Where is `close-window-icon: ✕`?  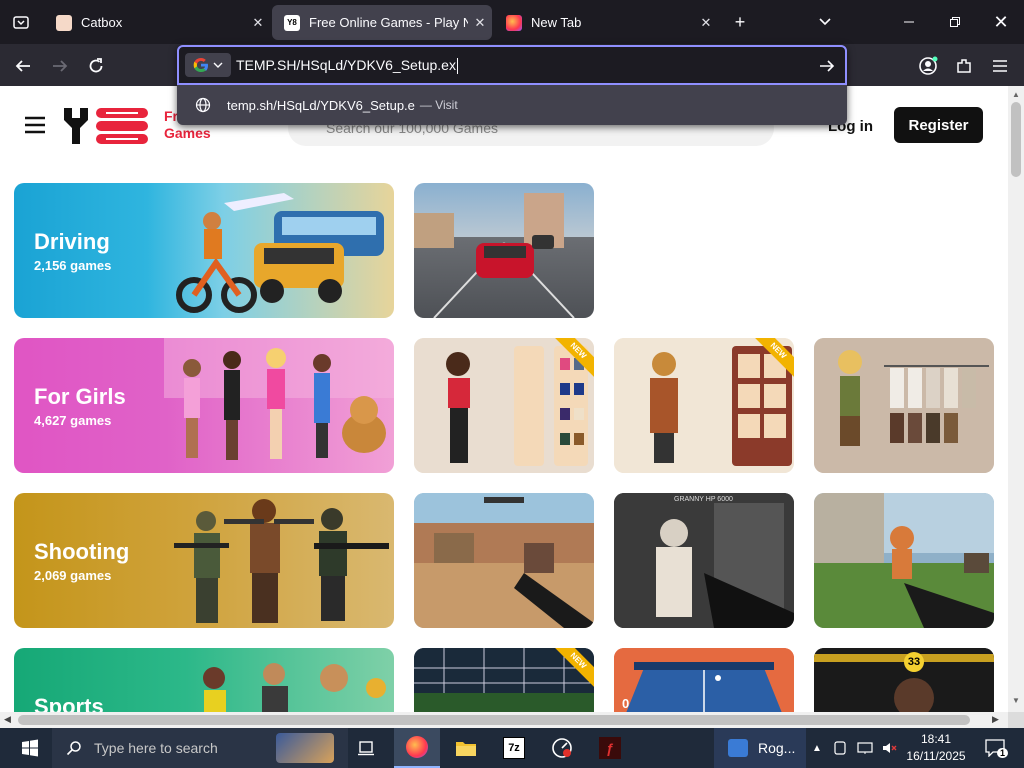
close-window-icon: ✕ is located at coordinates (1001, 22).